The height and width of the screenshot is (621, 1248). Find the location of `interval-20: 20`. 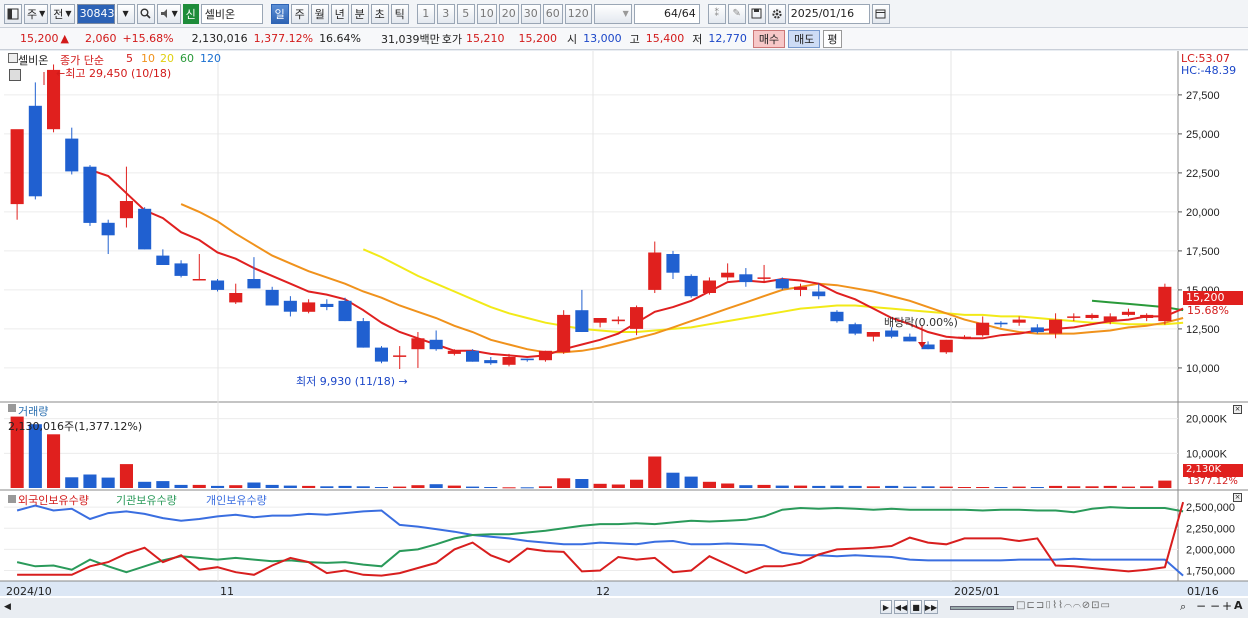

interval-20: 20 is located at coordinates (508, 13).